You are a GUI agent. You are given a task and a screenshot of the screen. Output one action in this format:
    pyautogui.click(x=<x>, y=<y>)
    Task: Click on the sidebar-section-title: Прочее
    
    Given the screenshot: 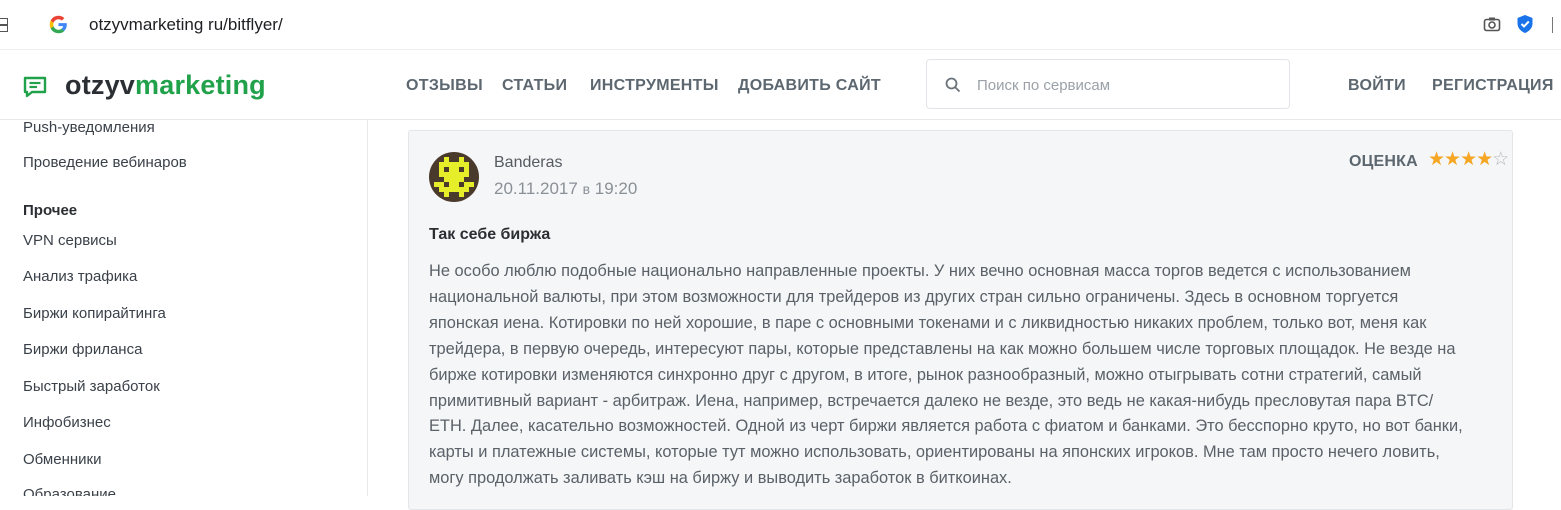 What is the action you would take?
    pyautogui.click(x=50, y=210)
    